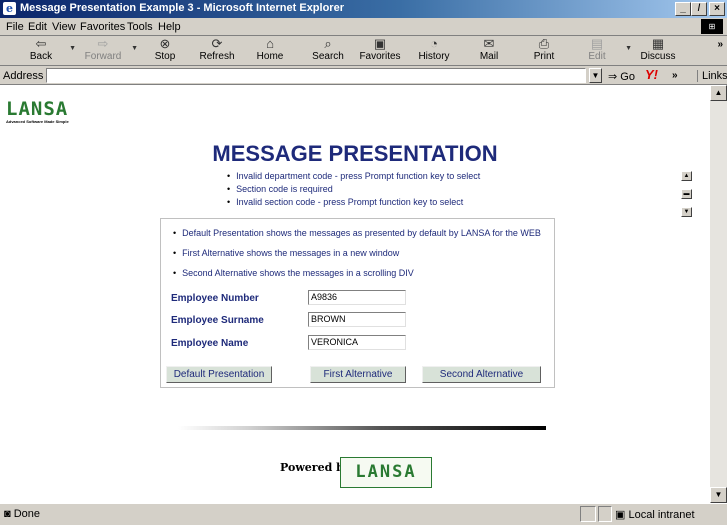 The width and height of the screenshot is (727, 525). I want to click on divider-bar, so click(362, 428).